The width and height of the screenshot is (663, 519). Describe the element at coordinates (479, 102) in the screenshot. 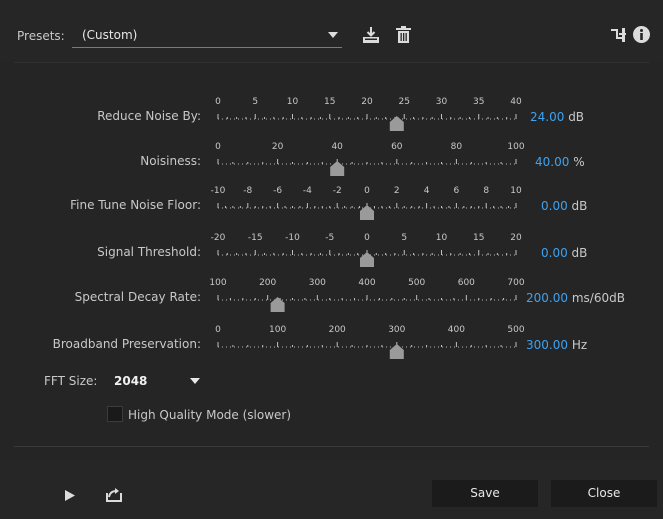

I see `tick-label: 35` at that location.